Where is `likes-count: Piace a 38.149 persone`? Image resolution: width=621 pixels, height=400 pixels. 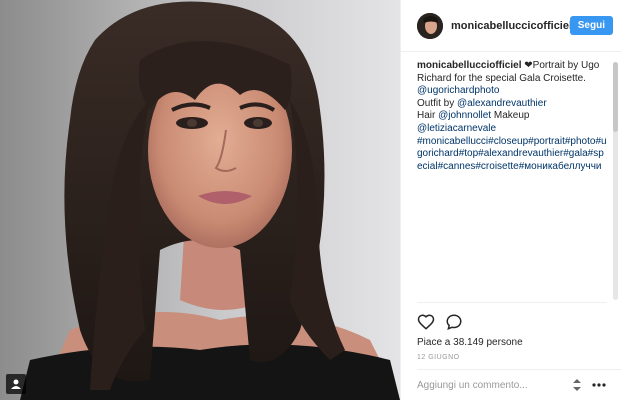
likes-count: Piace a 38.149 persone is located at coordinates (512, 342).